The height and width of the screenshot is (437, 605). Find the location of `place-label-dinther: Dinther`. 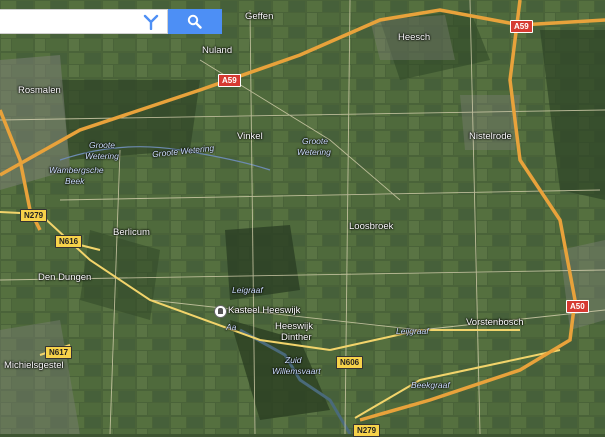

place-label-dinther: Dinther is located at coordinates (296, 337).